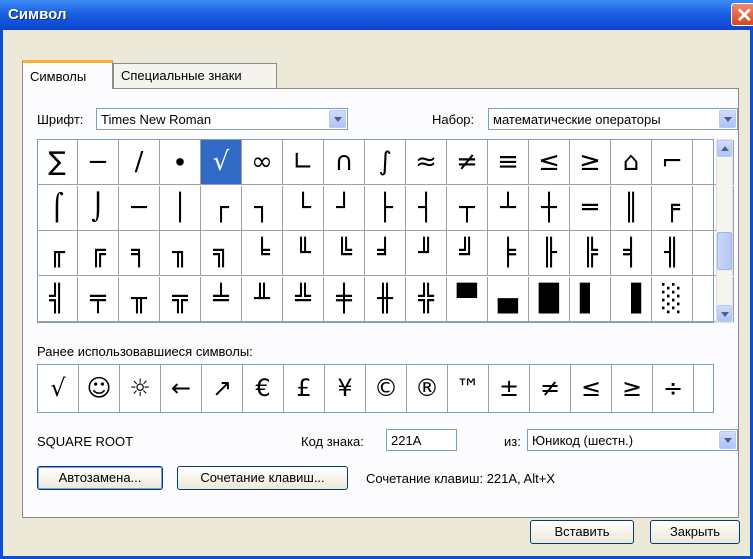  I want to click on symbol-cell: ∕, so click(139, 162).